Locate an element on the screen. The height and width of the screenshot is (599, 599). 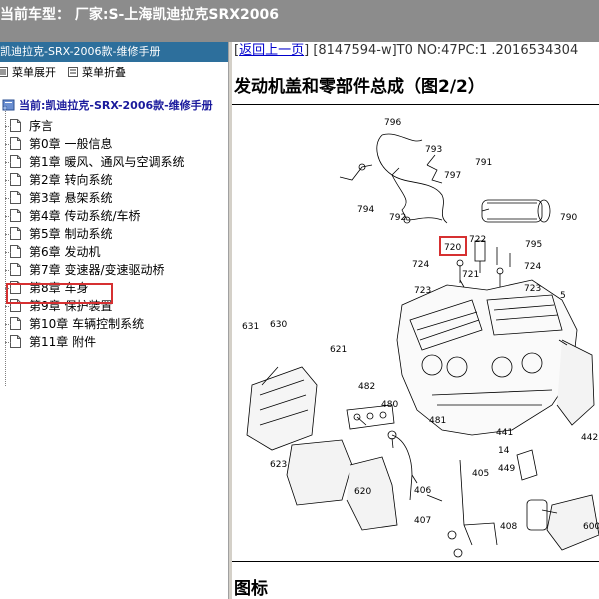
callout-480: 480 is located at coordinates (389, 405).